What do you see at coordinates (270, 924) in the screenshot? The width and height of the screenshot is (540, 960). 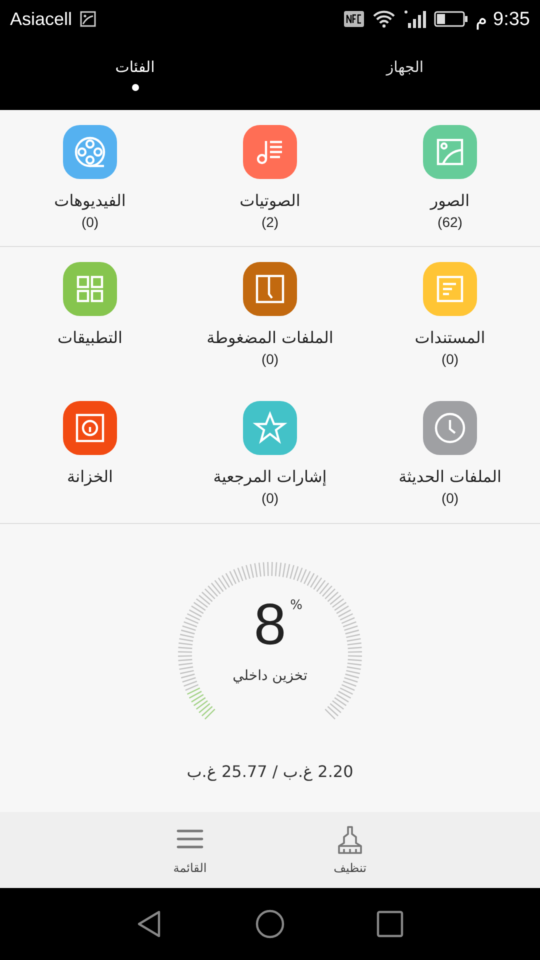 I see `home-icon` at bounding box center [270, 924].